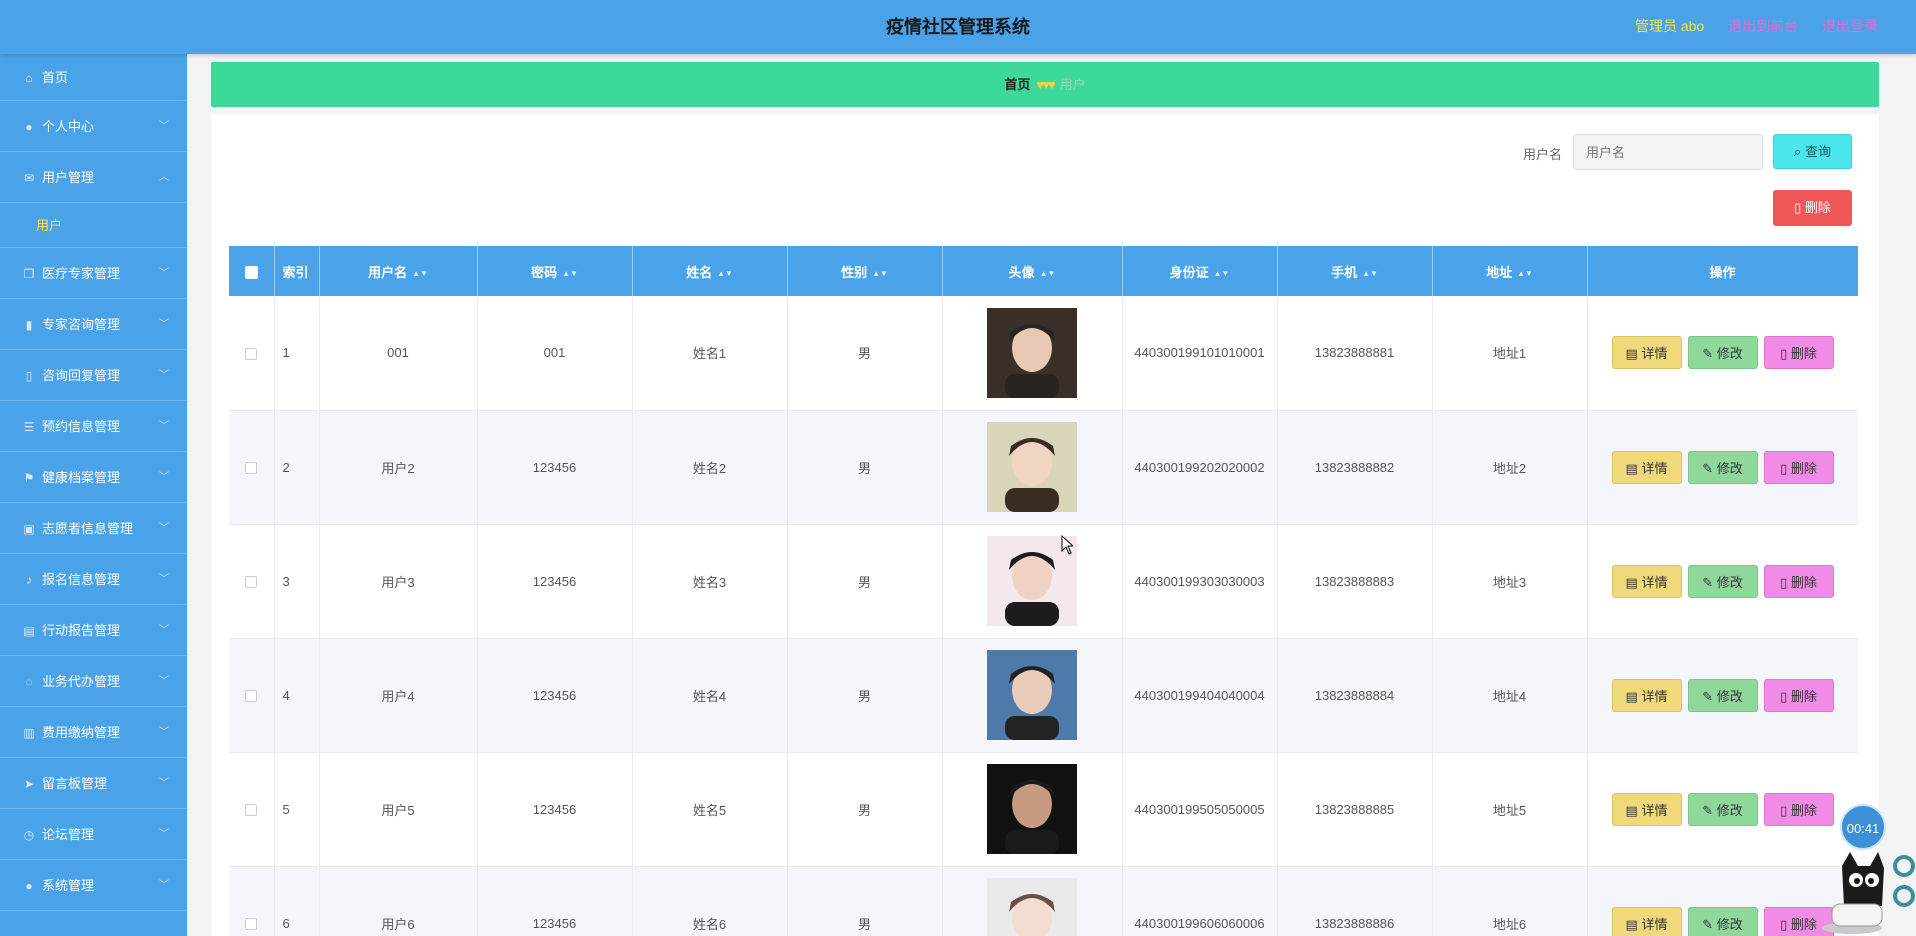  I want to click on sidebar-item-home: ⌂ 首页, so click(93, 77).